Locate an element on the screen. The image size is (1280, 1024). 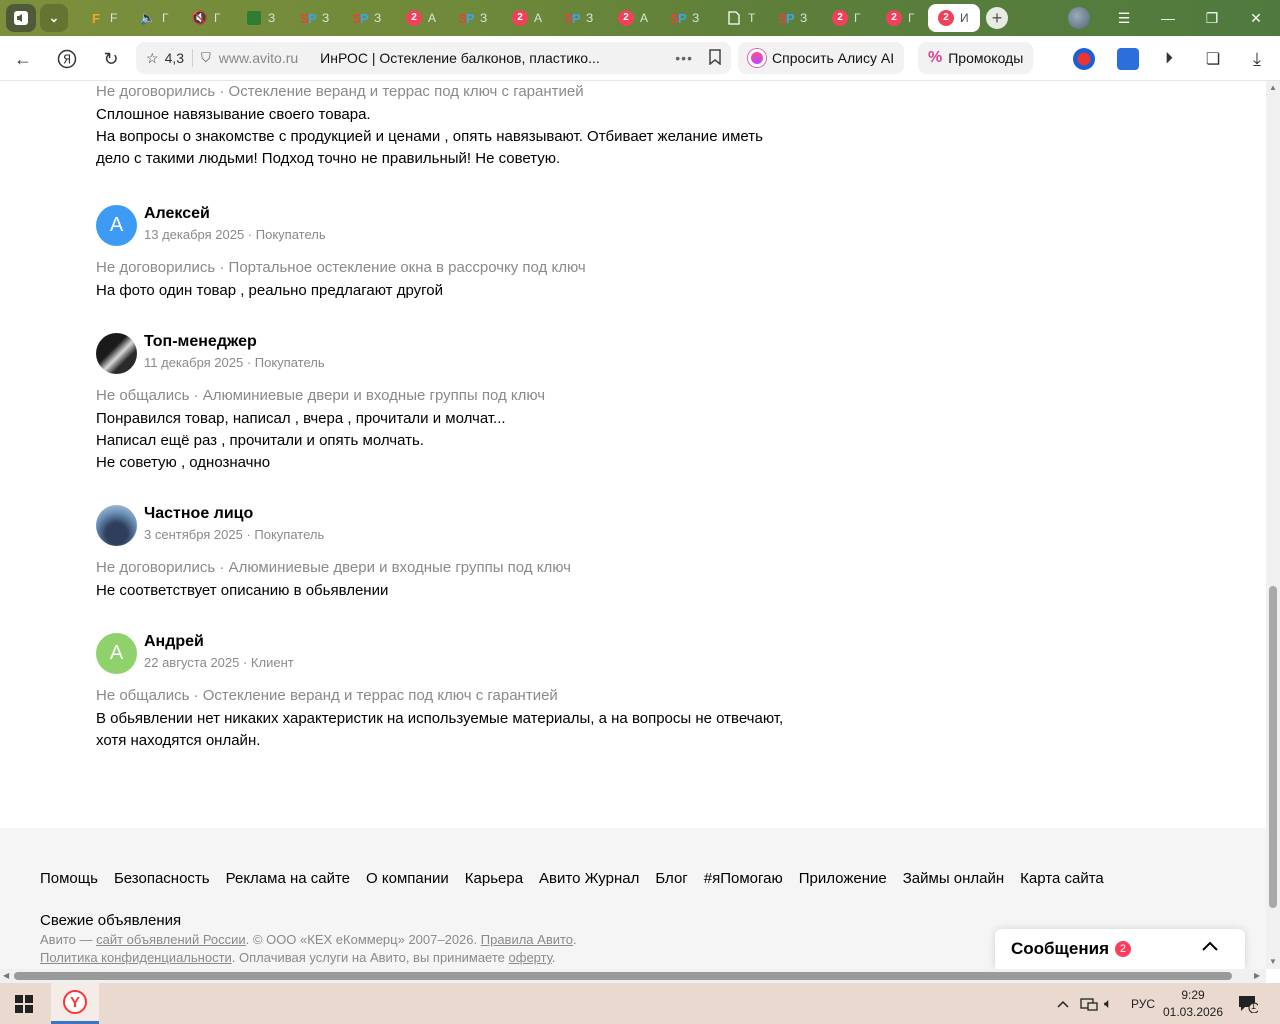
close-button: ✕ is located at coordinates (1256, 18).